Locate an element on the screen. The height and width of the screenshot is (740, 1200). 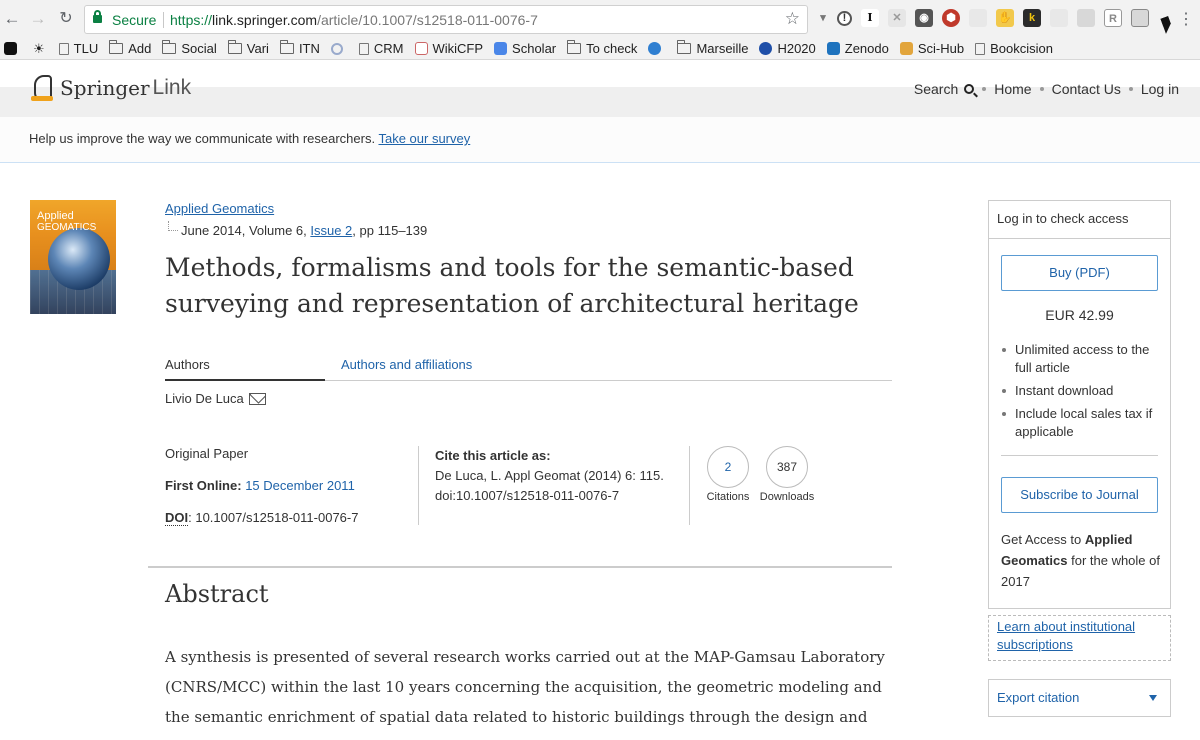
survey-link: Take our survey is located at coordinates (424, 138).